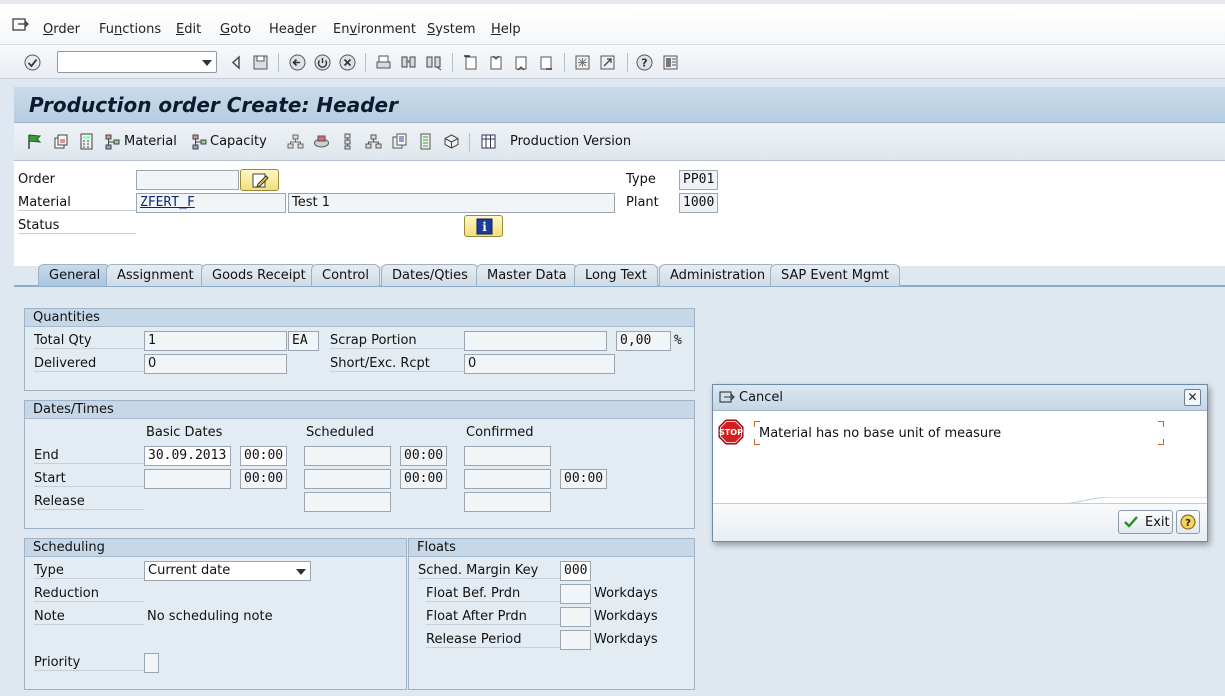  I want to click on short-exc-rcpt-label: Short/Exc. Rcpt, so click(397, 364).